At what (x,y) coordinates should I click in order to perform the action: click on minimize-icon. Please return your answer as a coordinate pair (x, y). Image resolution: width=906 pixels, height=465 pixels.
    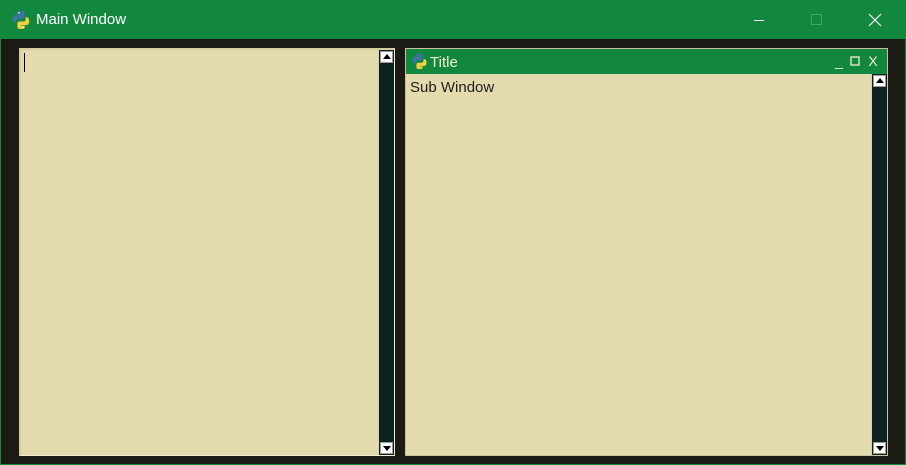
    Looking at the image, I should click on (759, 20).